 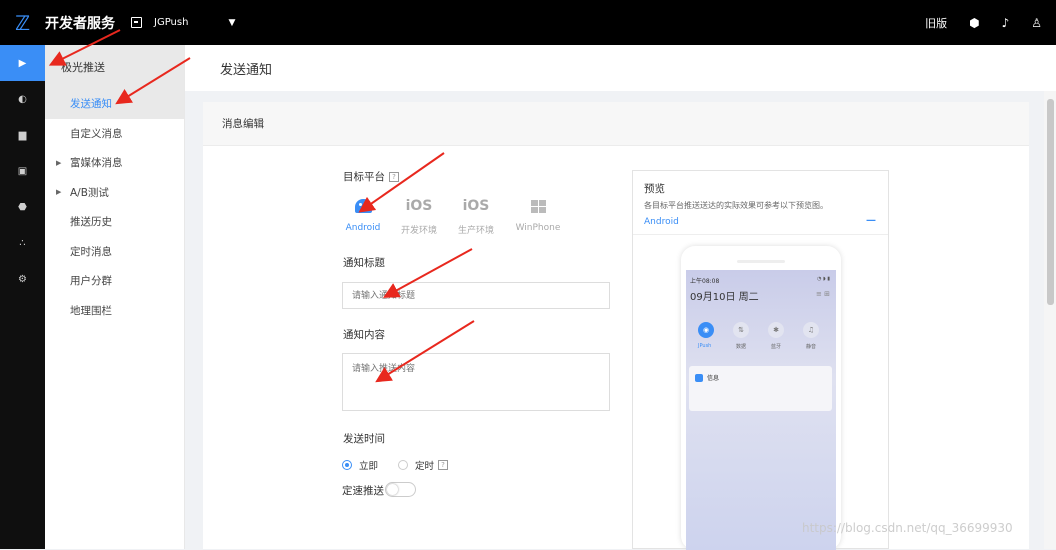 What do you see at coordinates (114, 134) in the screenshot?
I see `nav-item-custom-message: 自定义消息` at bounding box center [114, 134].